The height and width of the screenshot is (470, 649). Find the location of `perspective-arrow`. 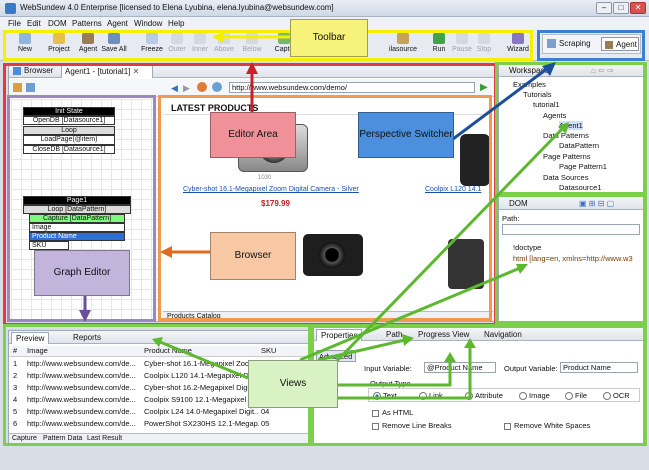

perspective-arrow is located at coordinates (496, 106).